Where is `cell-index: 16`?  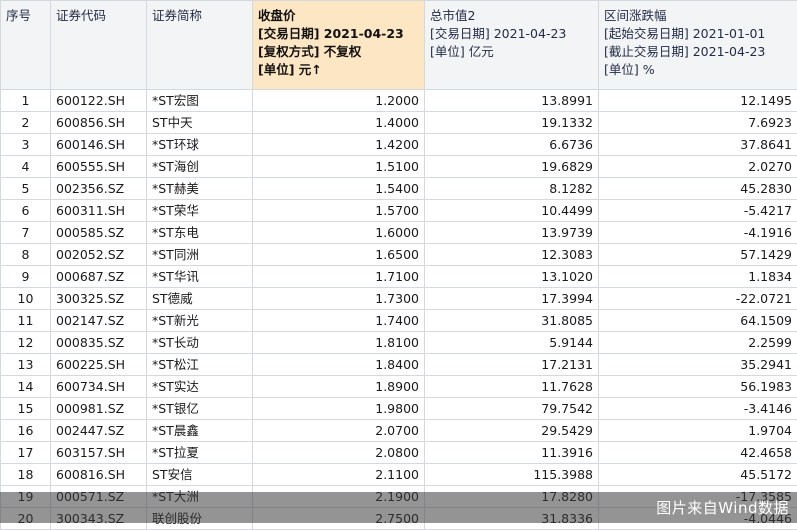 cell-index: 16 is located at coordinates (26, 431).